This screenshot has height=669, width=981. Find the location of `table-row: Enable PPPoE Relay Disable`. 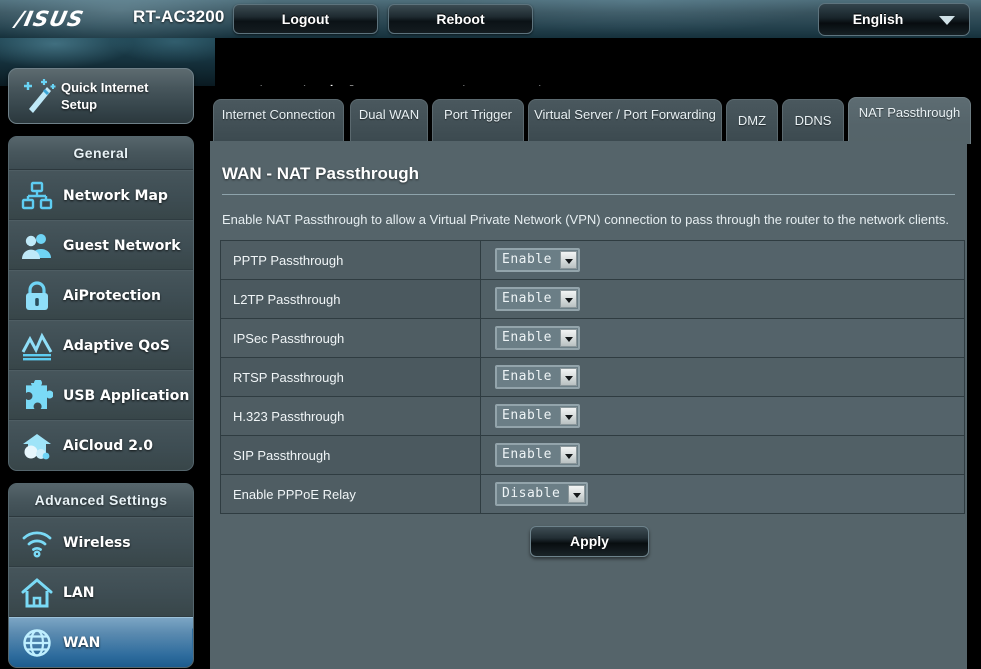

table-row: Enable PPPoE Relay Disable is located at coordinates (592, 494).